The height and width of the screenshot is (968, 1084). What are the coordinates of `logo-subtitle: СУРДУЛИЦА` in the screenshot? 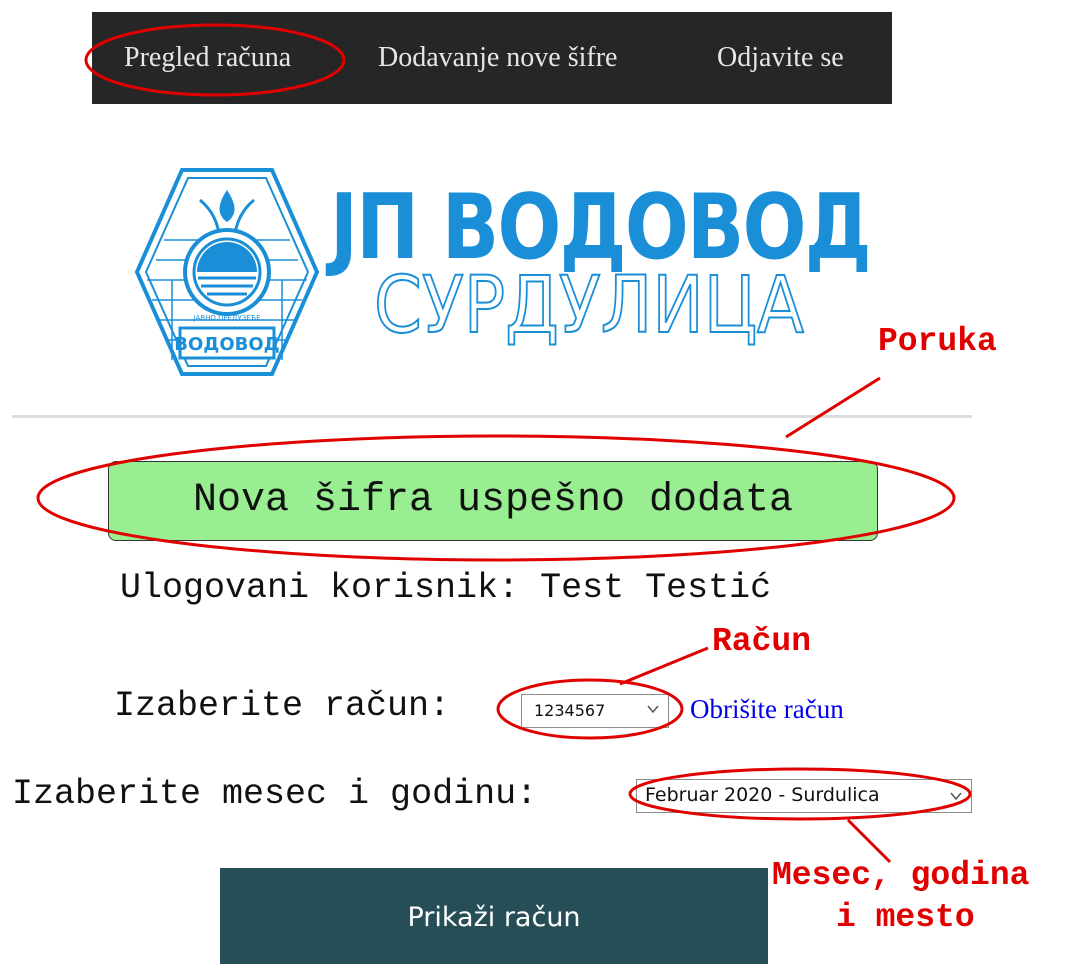 It's located at (589, 306).